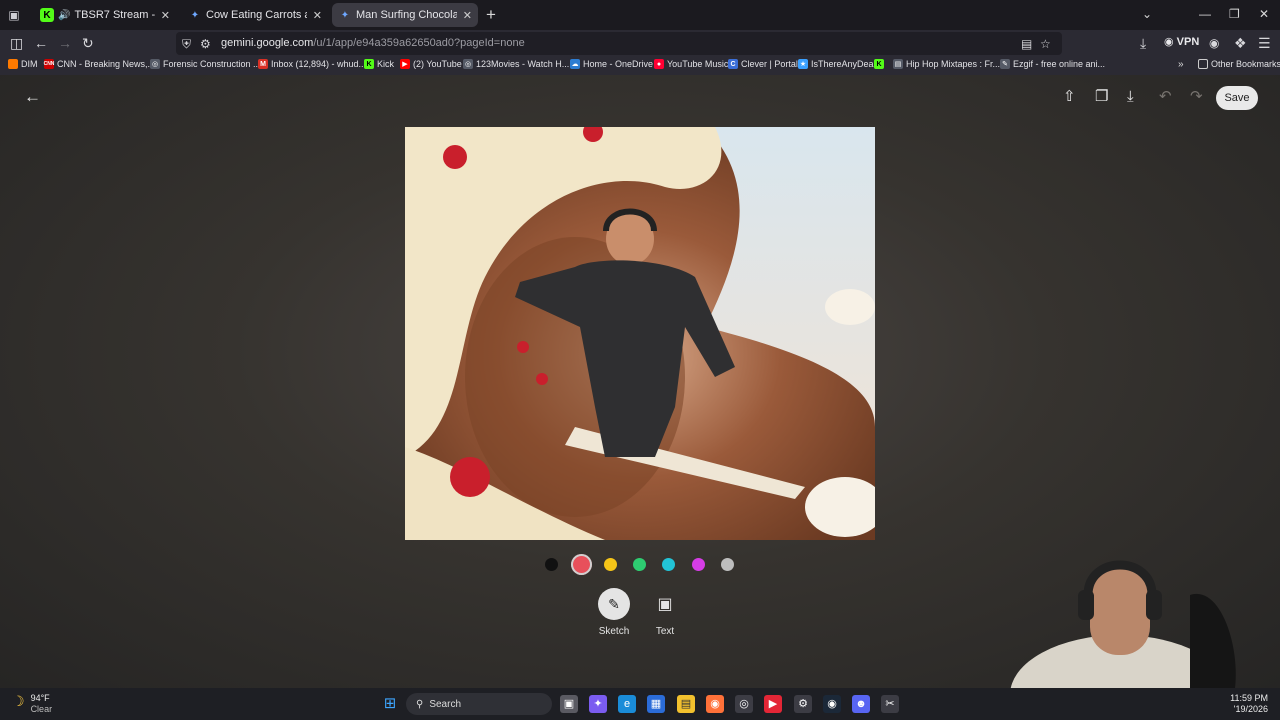 This screenshot has width=1280, height=720. I want to click on tab-cow-eating: ✦ Cow Eating Carrots and Eggpla ✕, so click(255, 15).